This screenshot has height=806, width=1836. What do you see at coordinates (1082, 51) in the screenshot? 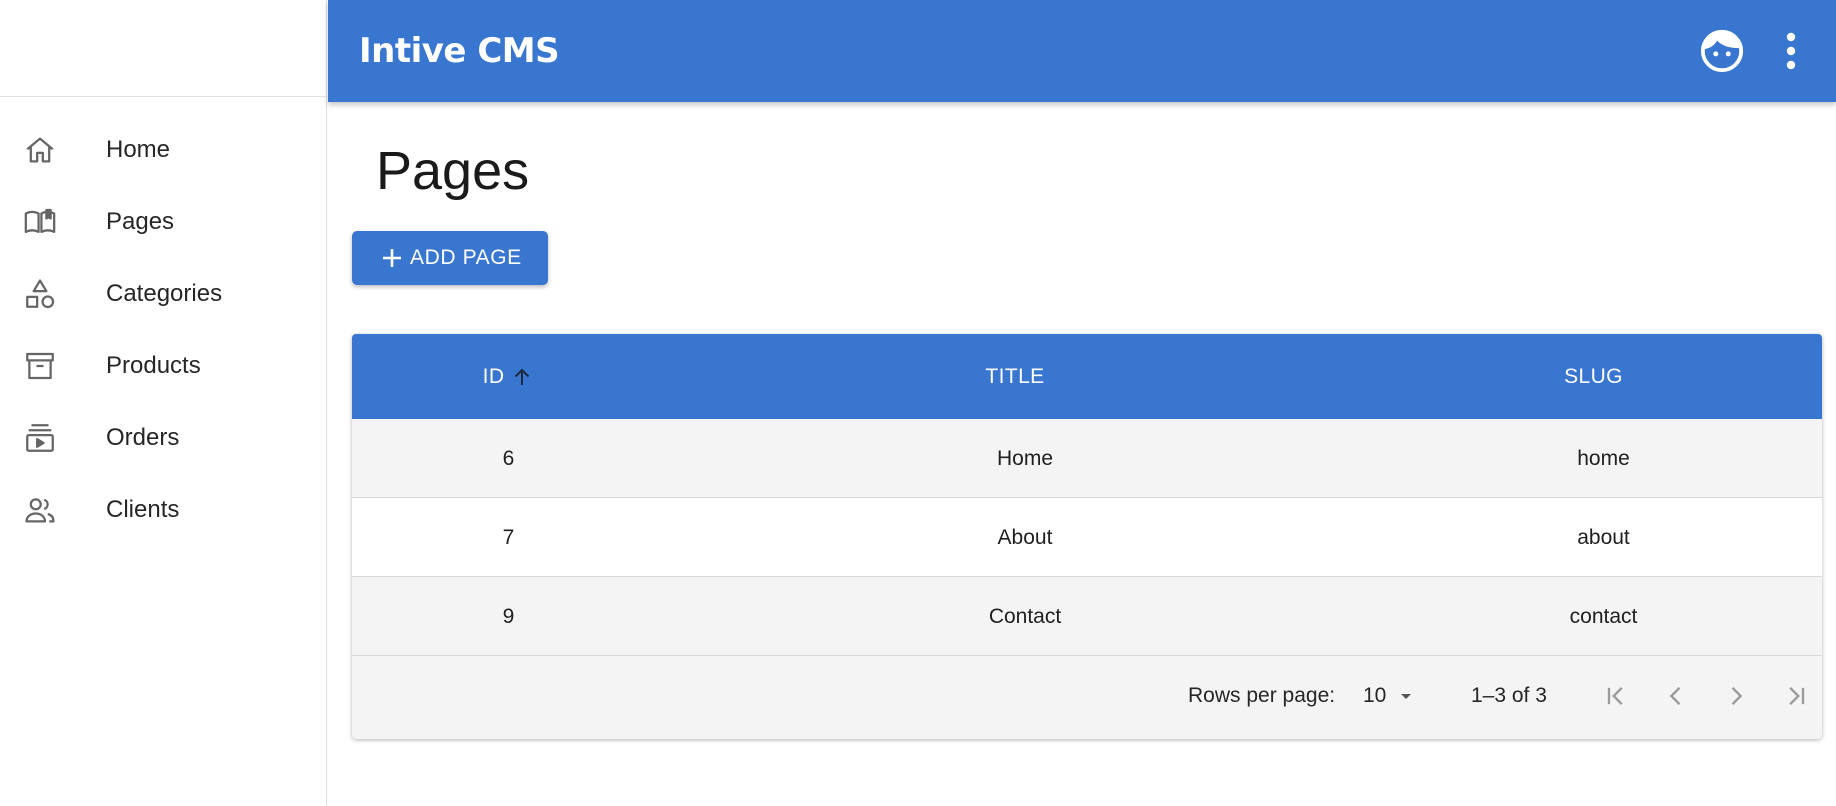
I see `app-bar: Intive CMS` at bounding box center [1082, 51].